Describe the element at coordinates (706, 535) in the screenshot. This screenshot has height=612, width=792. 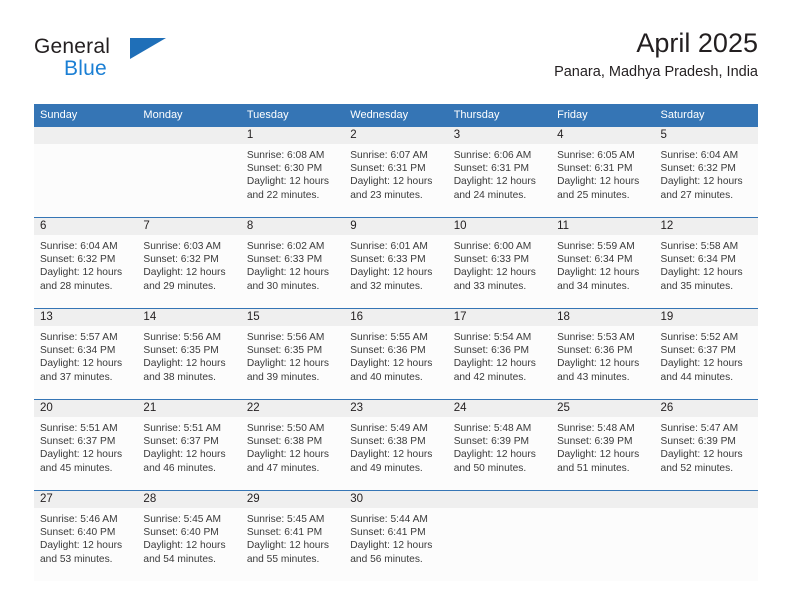
I see `calendar-day-cell-empty` at that location.